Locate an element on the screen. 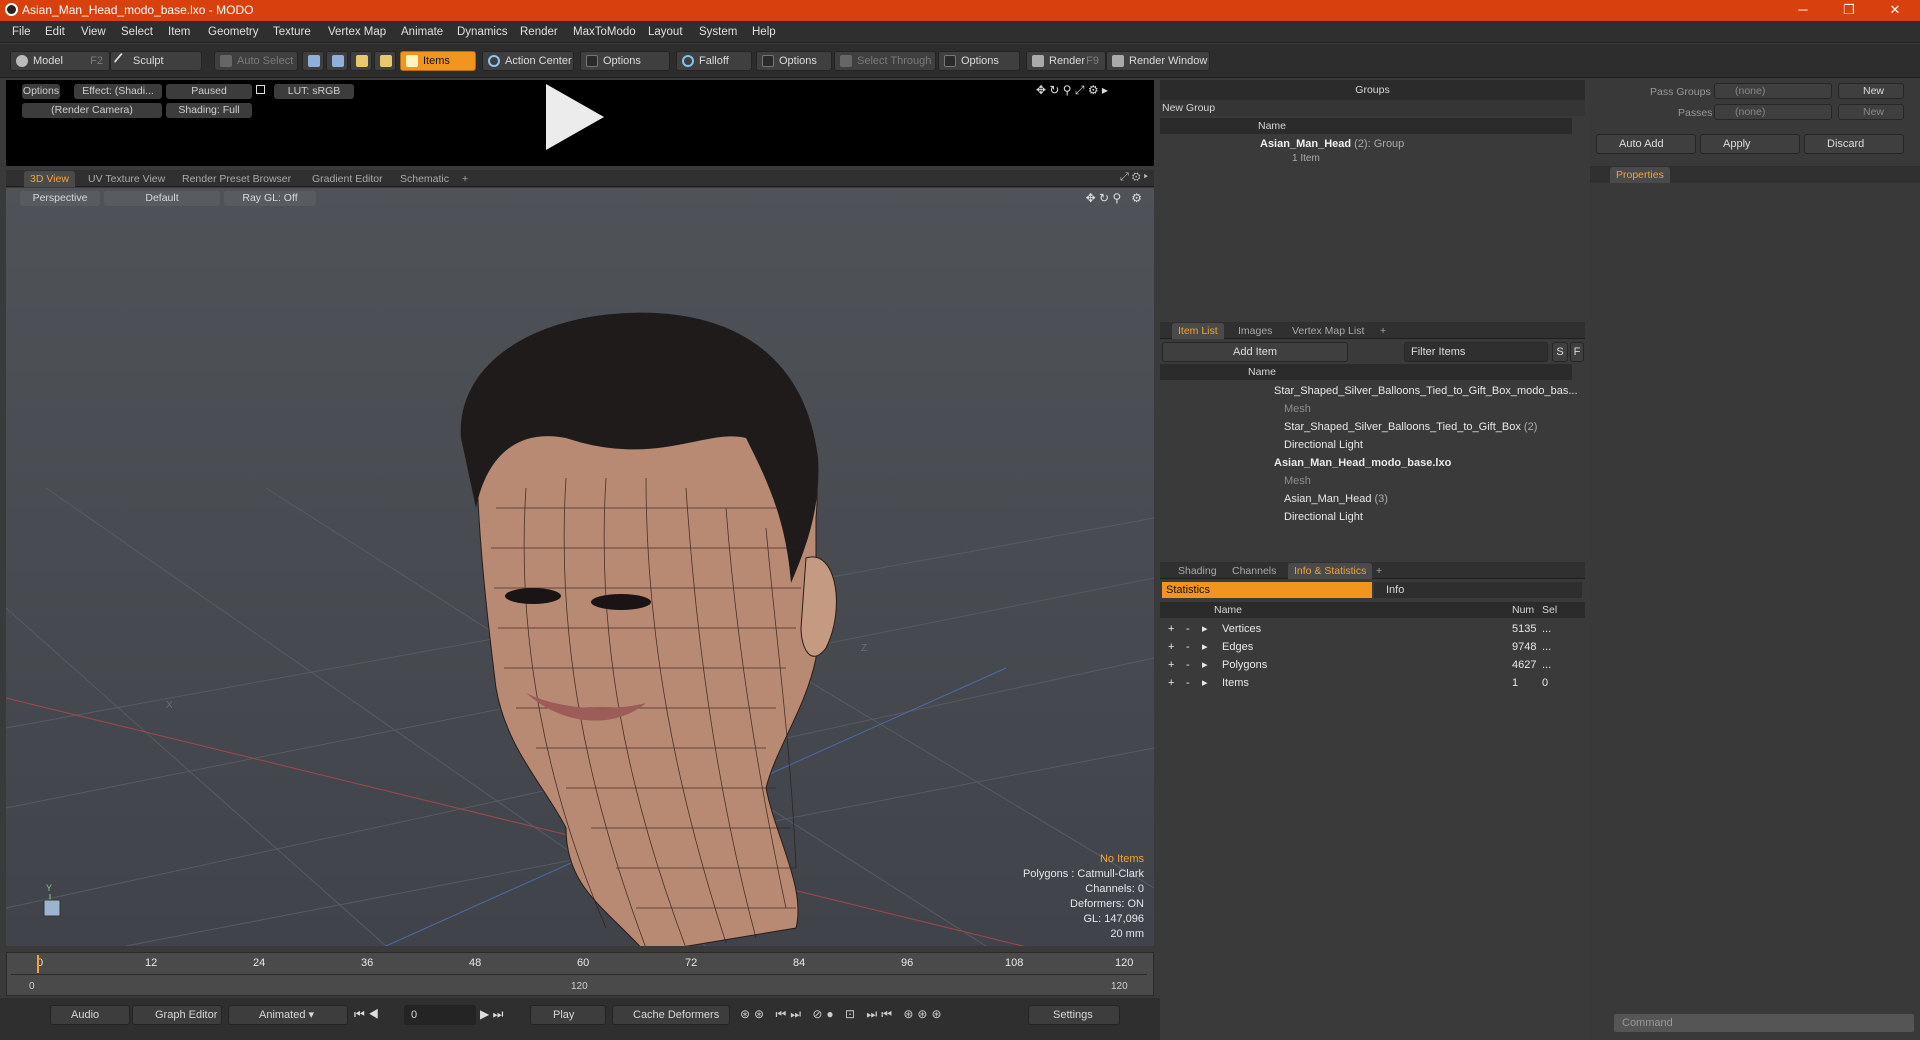  menu-dynamics: Dynamics is located at coordinates (482, 32).